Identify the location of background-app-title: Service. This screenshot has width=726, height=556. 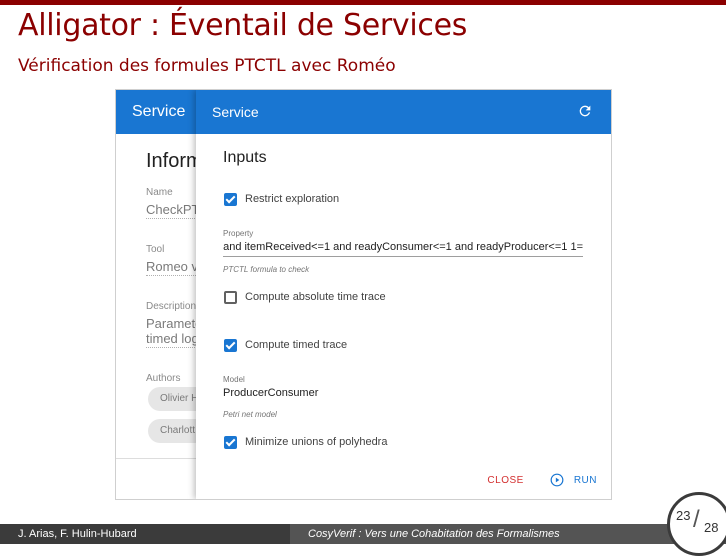
(159, 111).